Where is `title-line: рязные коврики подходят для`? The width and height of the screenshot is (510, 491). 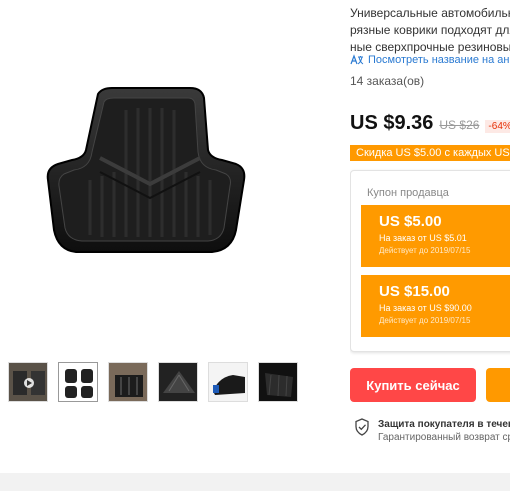 title-line: рязные коврики подходят для is located at coordinates (430, 30).